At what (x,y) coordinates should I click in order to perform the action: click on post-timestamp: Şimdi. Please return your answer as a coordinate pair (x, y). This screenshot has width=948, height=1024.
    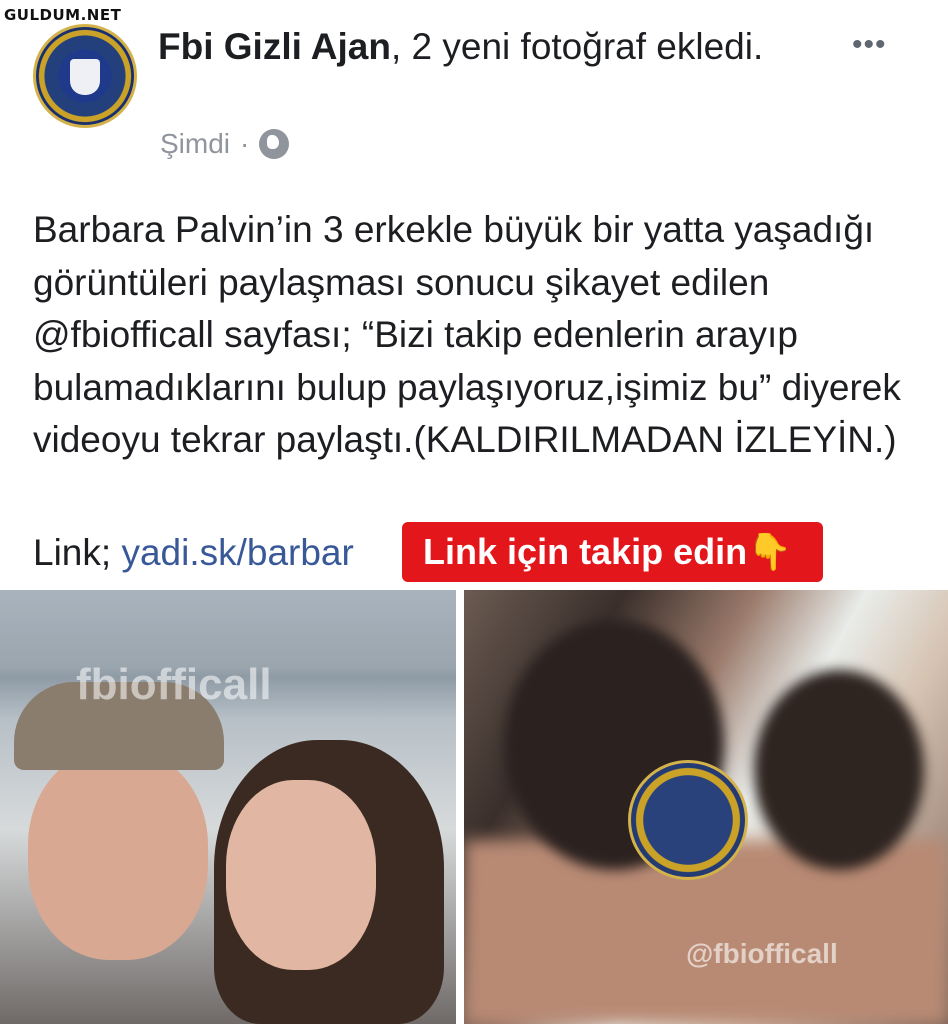
    Looking at the image, I should click on (195, 144).